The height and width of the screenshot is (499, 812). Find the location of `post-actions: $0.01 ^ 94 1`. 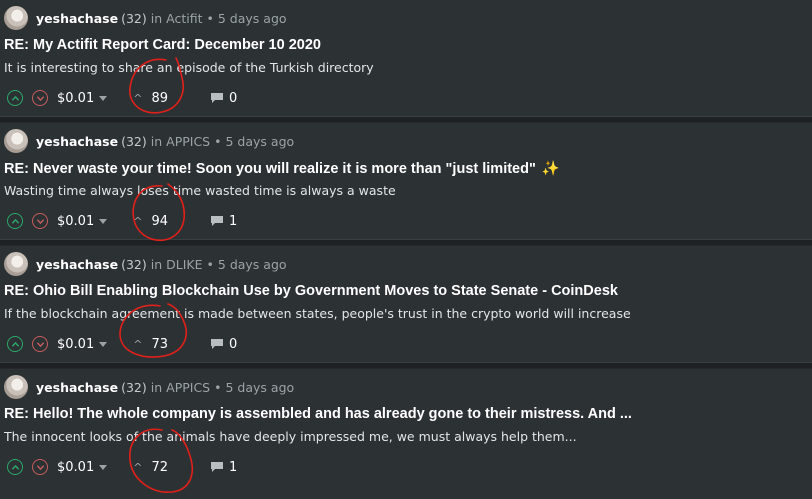

post-actions: $0.01 ^ 94 1 is located at coordinates (122, 221).